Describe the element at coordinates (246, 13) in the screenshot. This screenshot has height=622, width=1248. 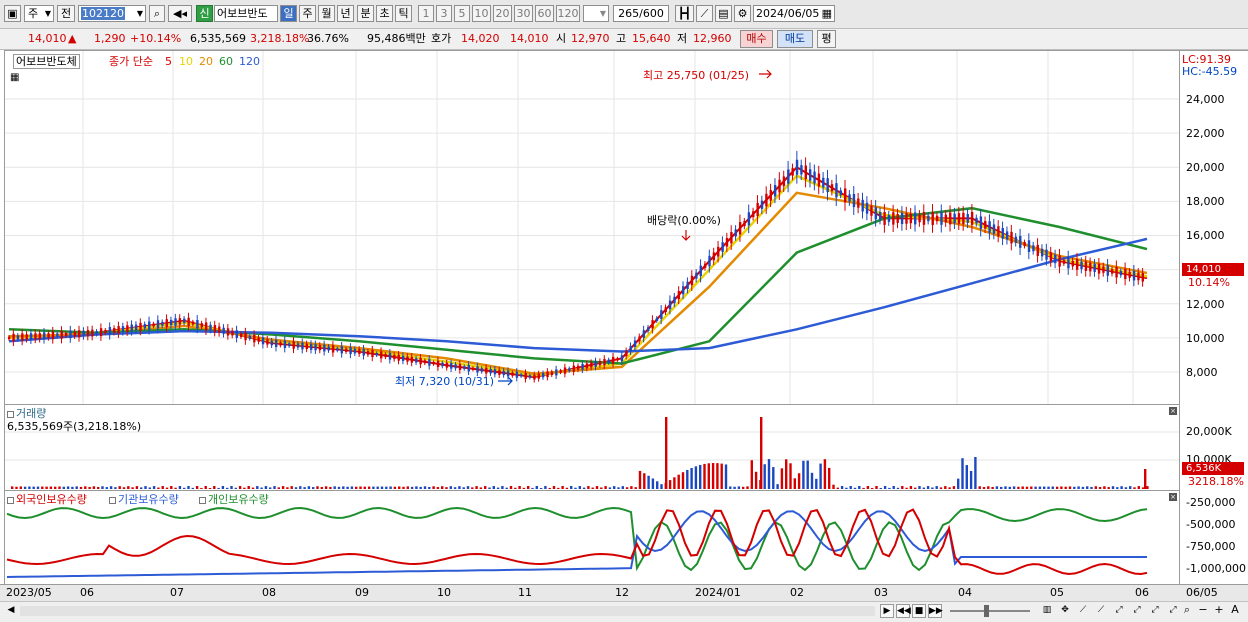
I see `stock-name-field: 어보브반도` at that location.